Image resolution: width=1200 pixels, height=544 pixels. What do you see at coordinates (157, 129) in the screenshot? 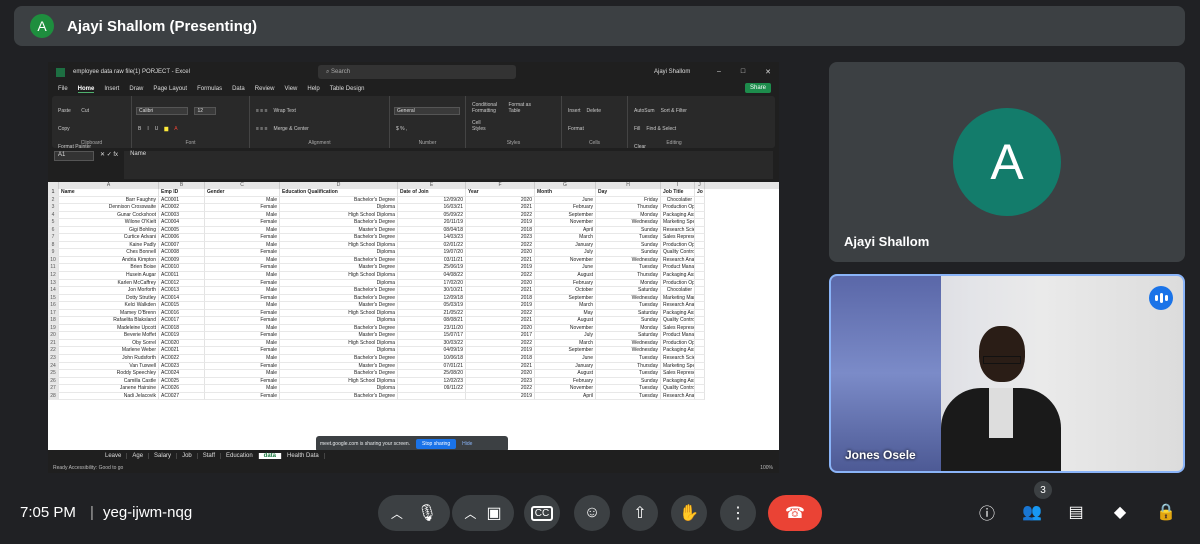
I see `underline-button: U` at bounding box center [157, 129].